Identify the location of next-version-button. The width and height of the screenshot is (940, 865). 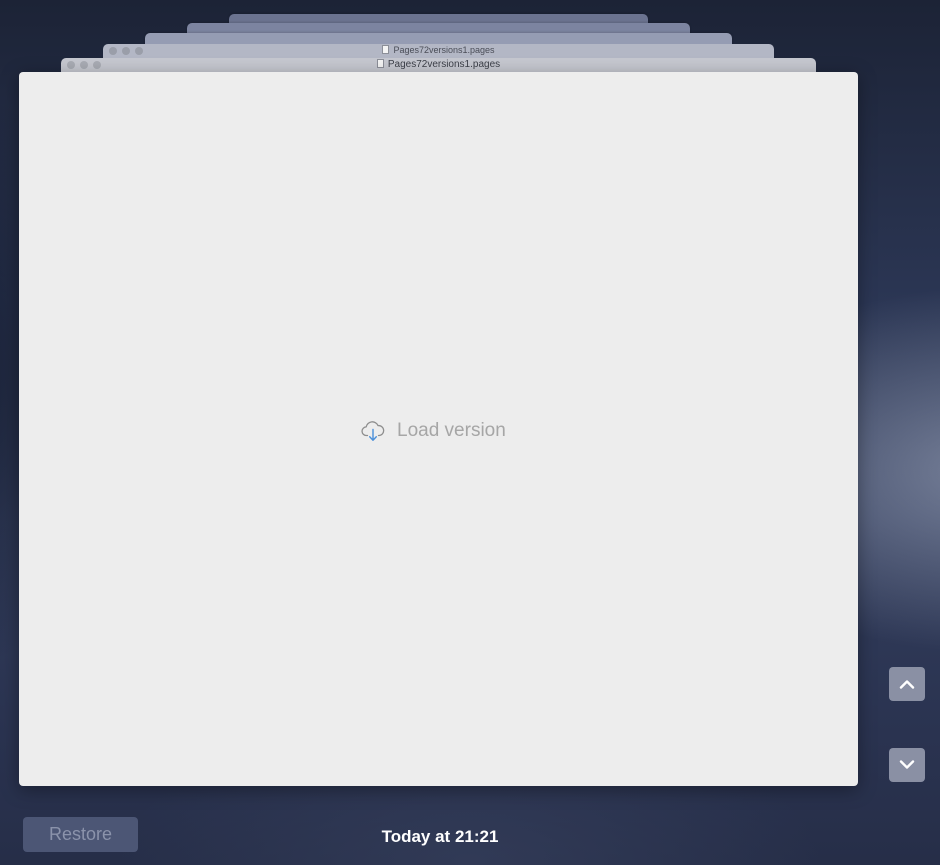
(907, 765).